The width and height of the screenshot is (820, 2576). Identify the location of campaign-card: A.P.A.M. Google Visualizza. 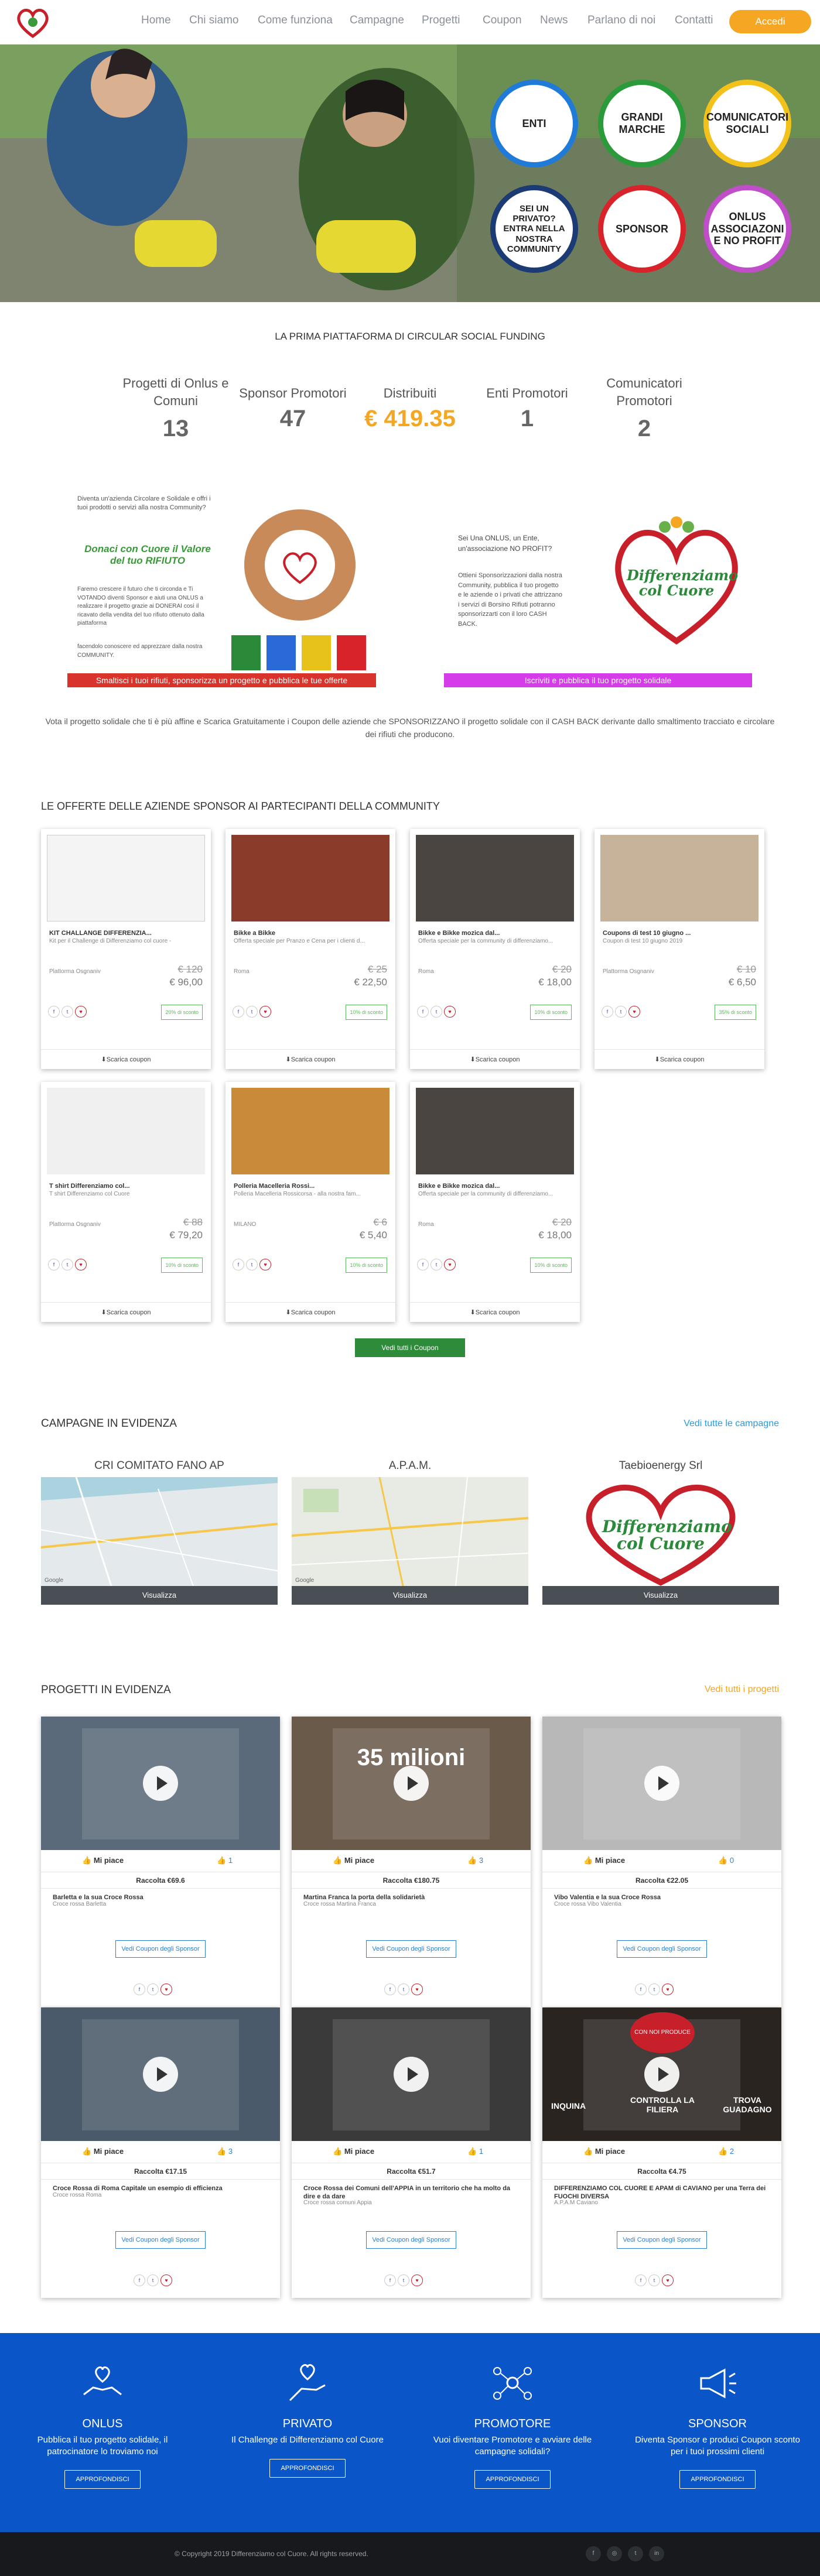
(410, 1532).